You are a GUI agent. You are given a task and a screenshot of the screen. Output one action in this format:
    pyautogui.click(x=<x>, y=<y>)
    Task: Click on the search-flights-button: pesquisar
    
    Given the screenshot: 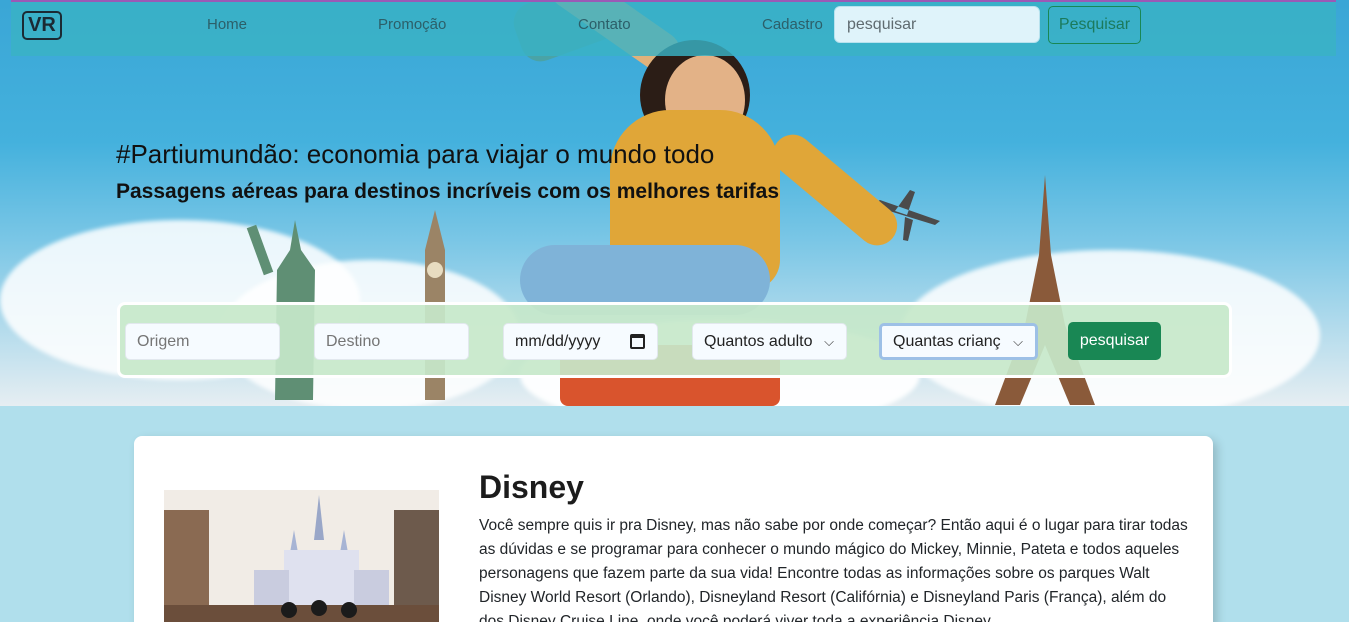 What is the action you would take?
    pyautogui.click(x=1114, y=341)
    